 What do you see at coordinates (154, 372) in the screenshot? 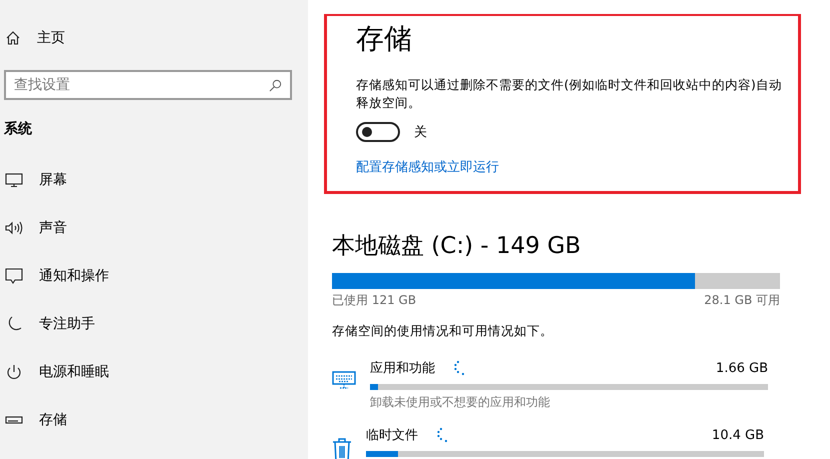
I see `sidebar-item: 电源和睡眠` at bounding box center [154, 372].